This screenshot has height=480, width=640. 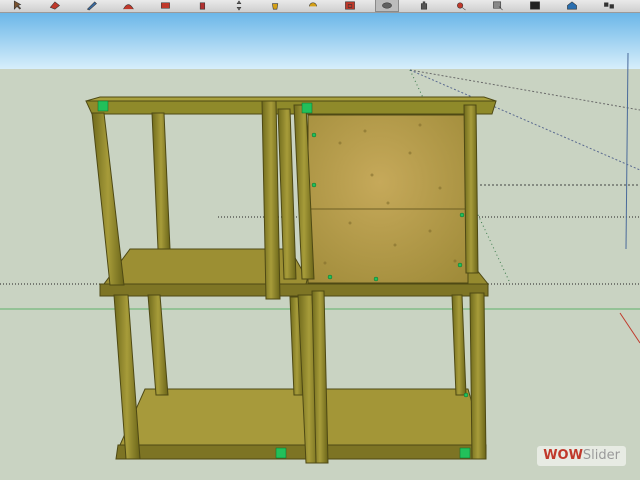 I want to click on arrow-icon, so click(x=17, y=5).